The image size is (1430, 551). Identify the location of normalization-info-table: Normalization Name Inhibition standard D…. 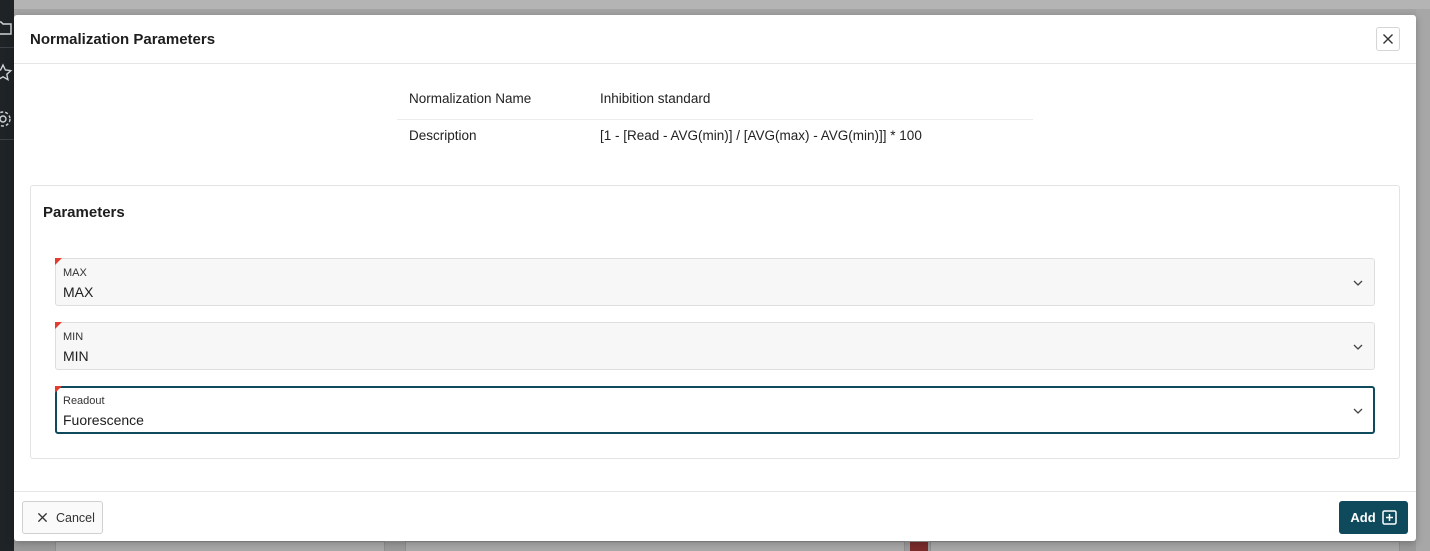
(715, 120).